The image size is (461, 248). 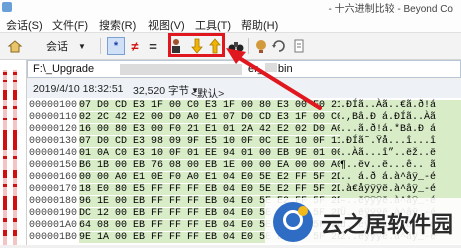 What do you see at coordinates (293, 222) in the screenshot?
I see `watermark-logo` at bounding box center [293, 222].